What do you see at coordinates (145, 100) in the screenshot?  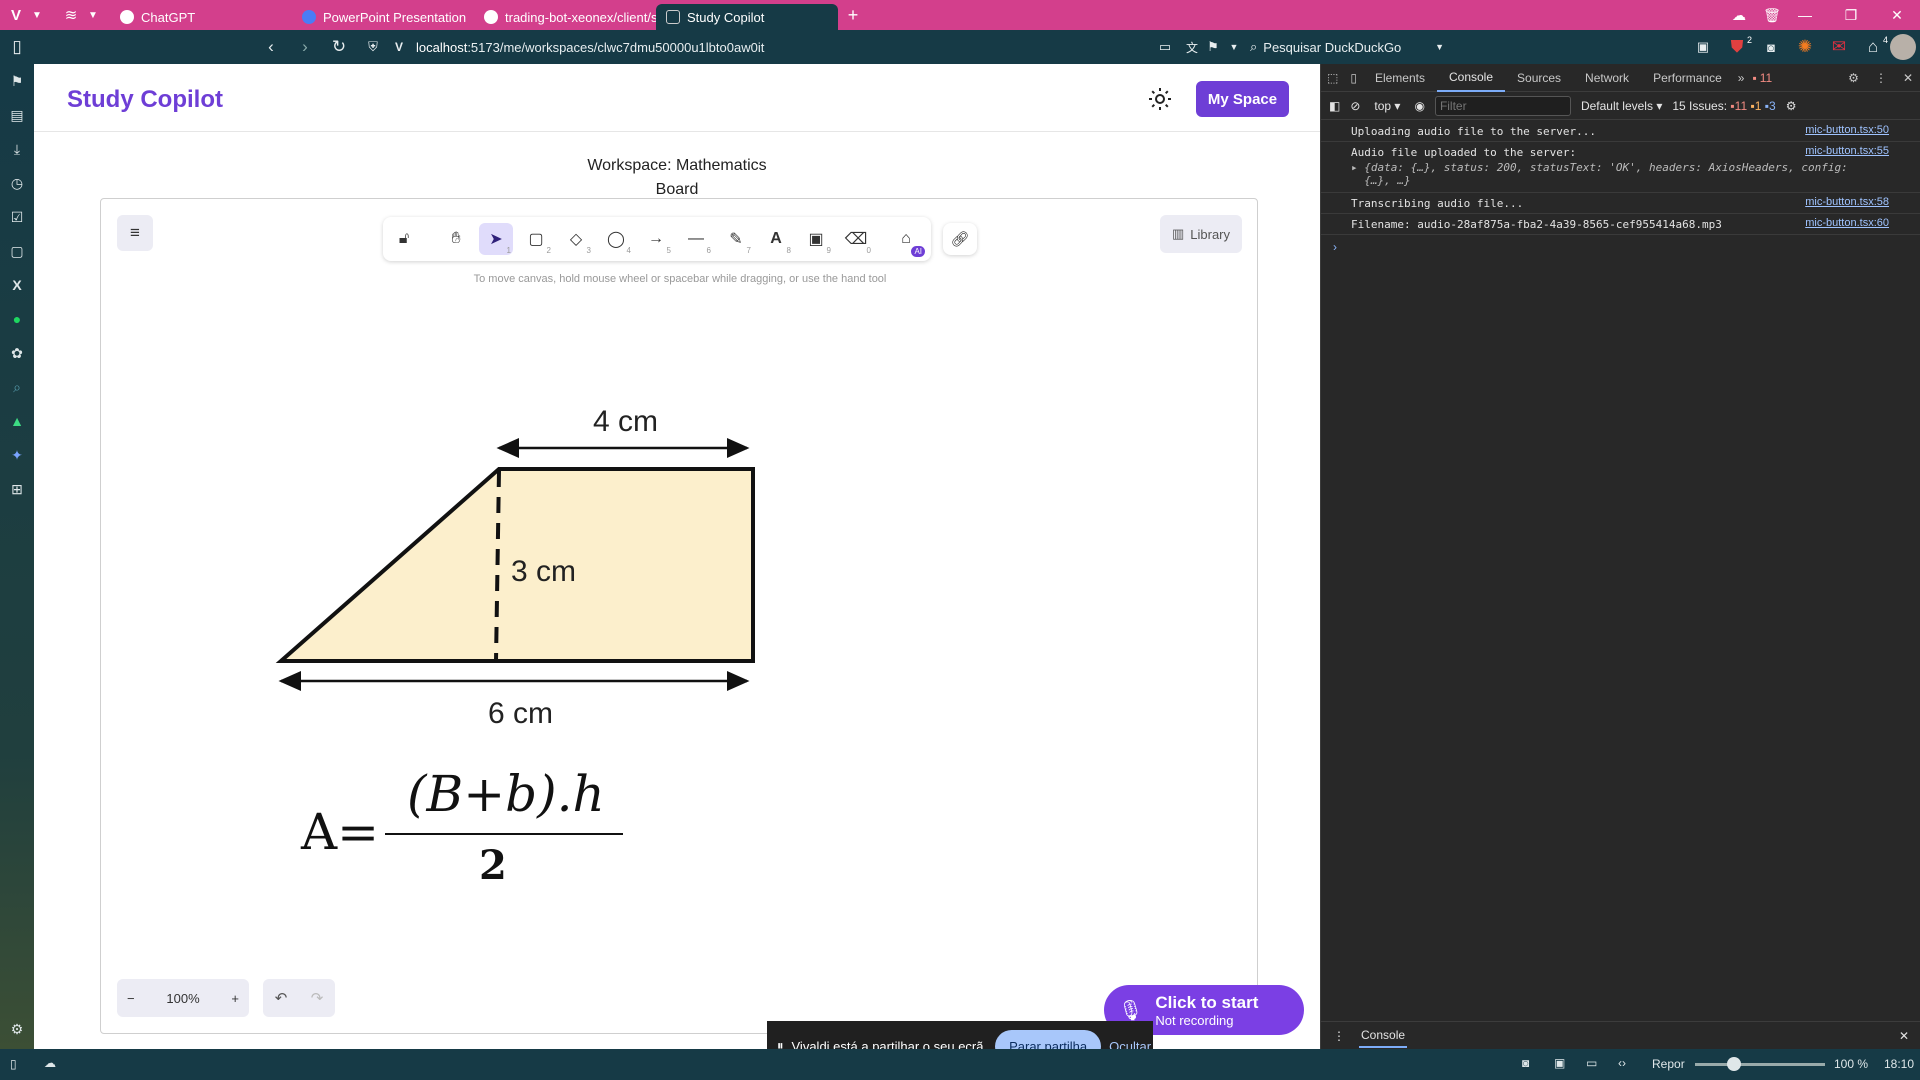 I see `app-title: Study Copilot` at bounding box center [145, 100].